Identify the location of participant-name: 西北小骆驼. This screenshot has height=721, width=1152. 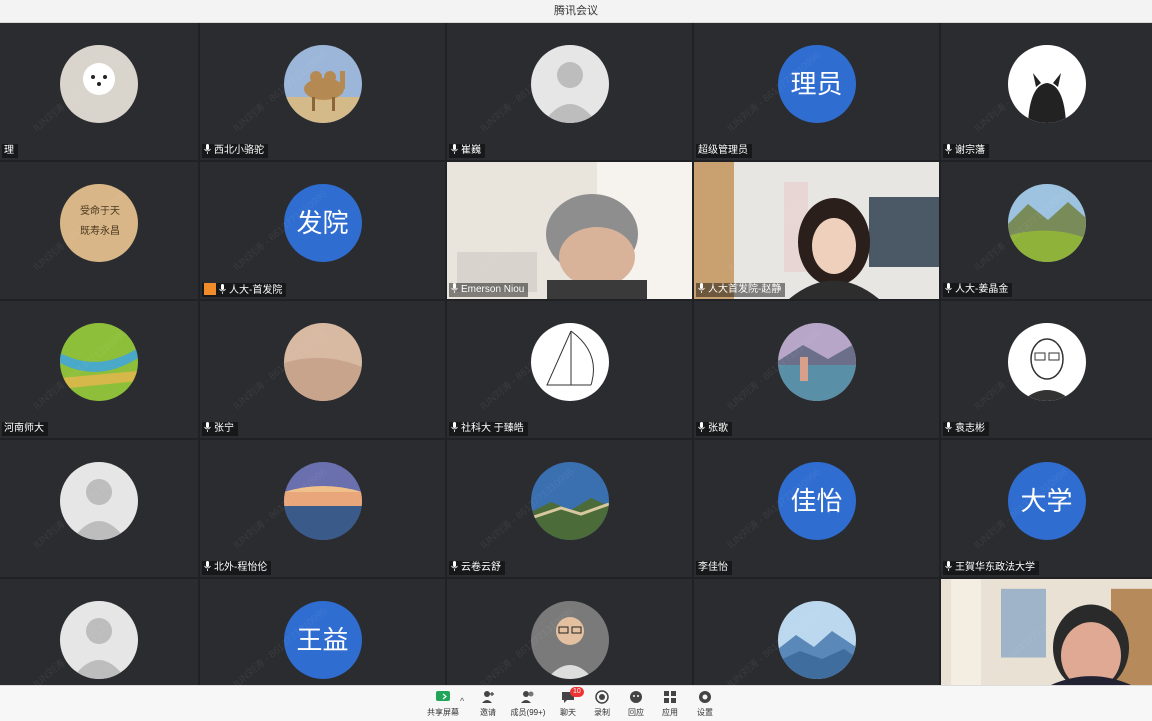
(235, 151).